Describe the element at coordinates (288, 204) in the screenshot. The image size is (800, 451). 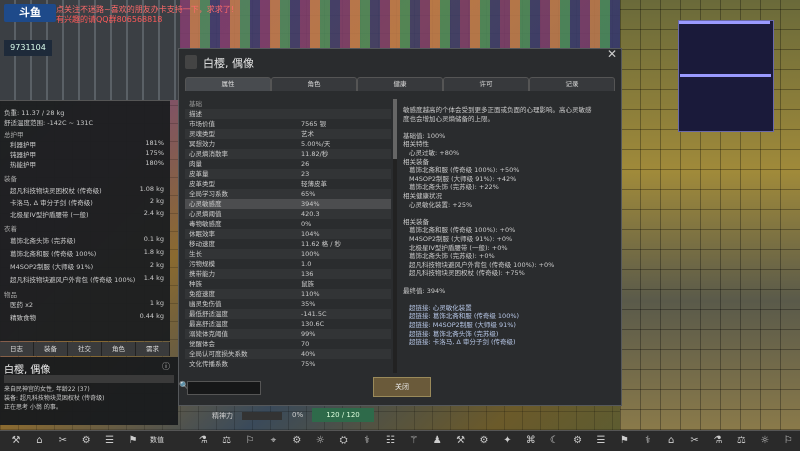
I see `stat-row: 心灵敏感度 394%` at that location.